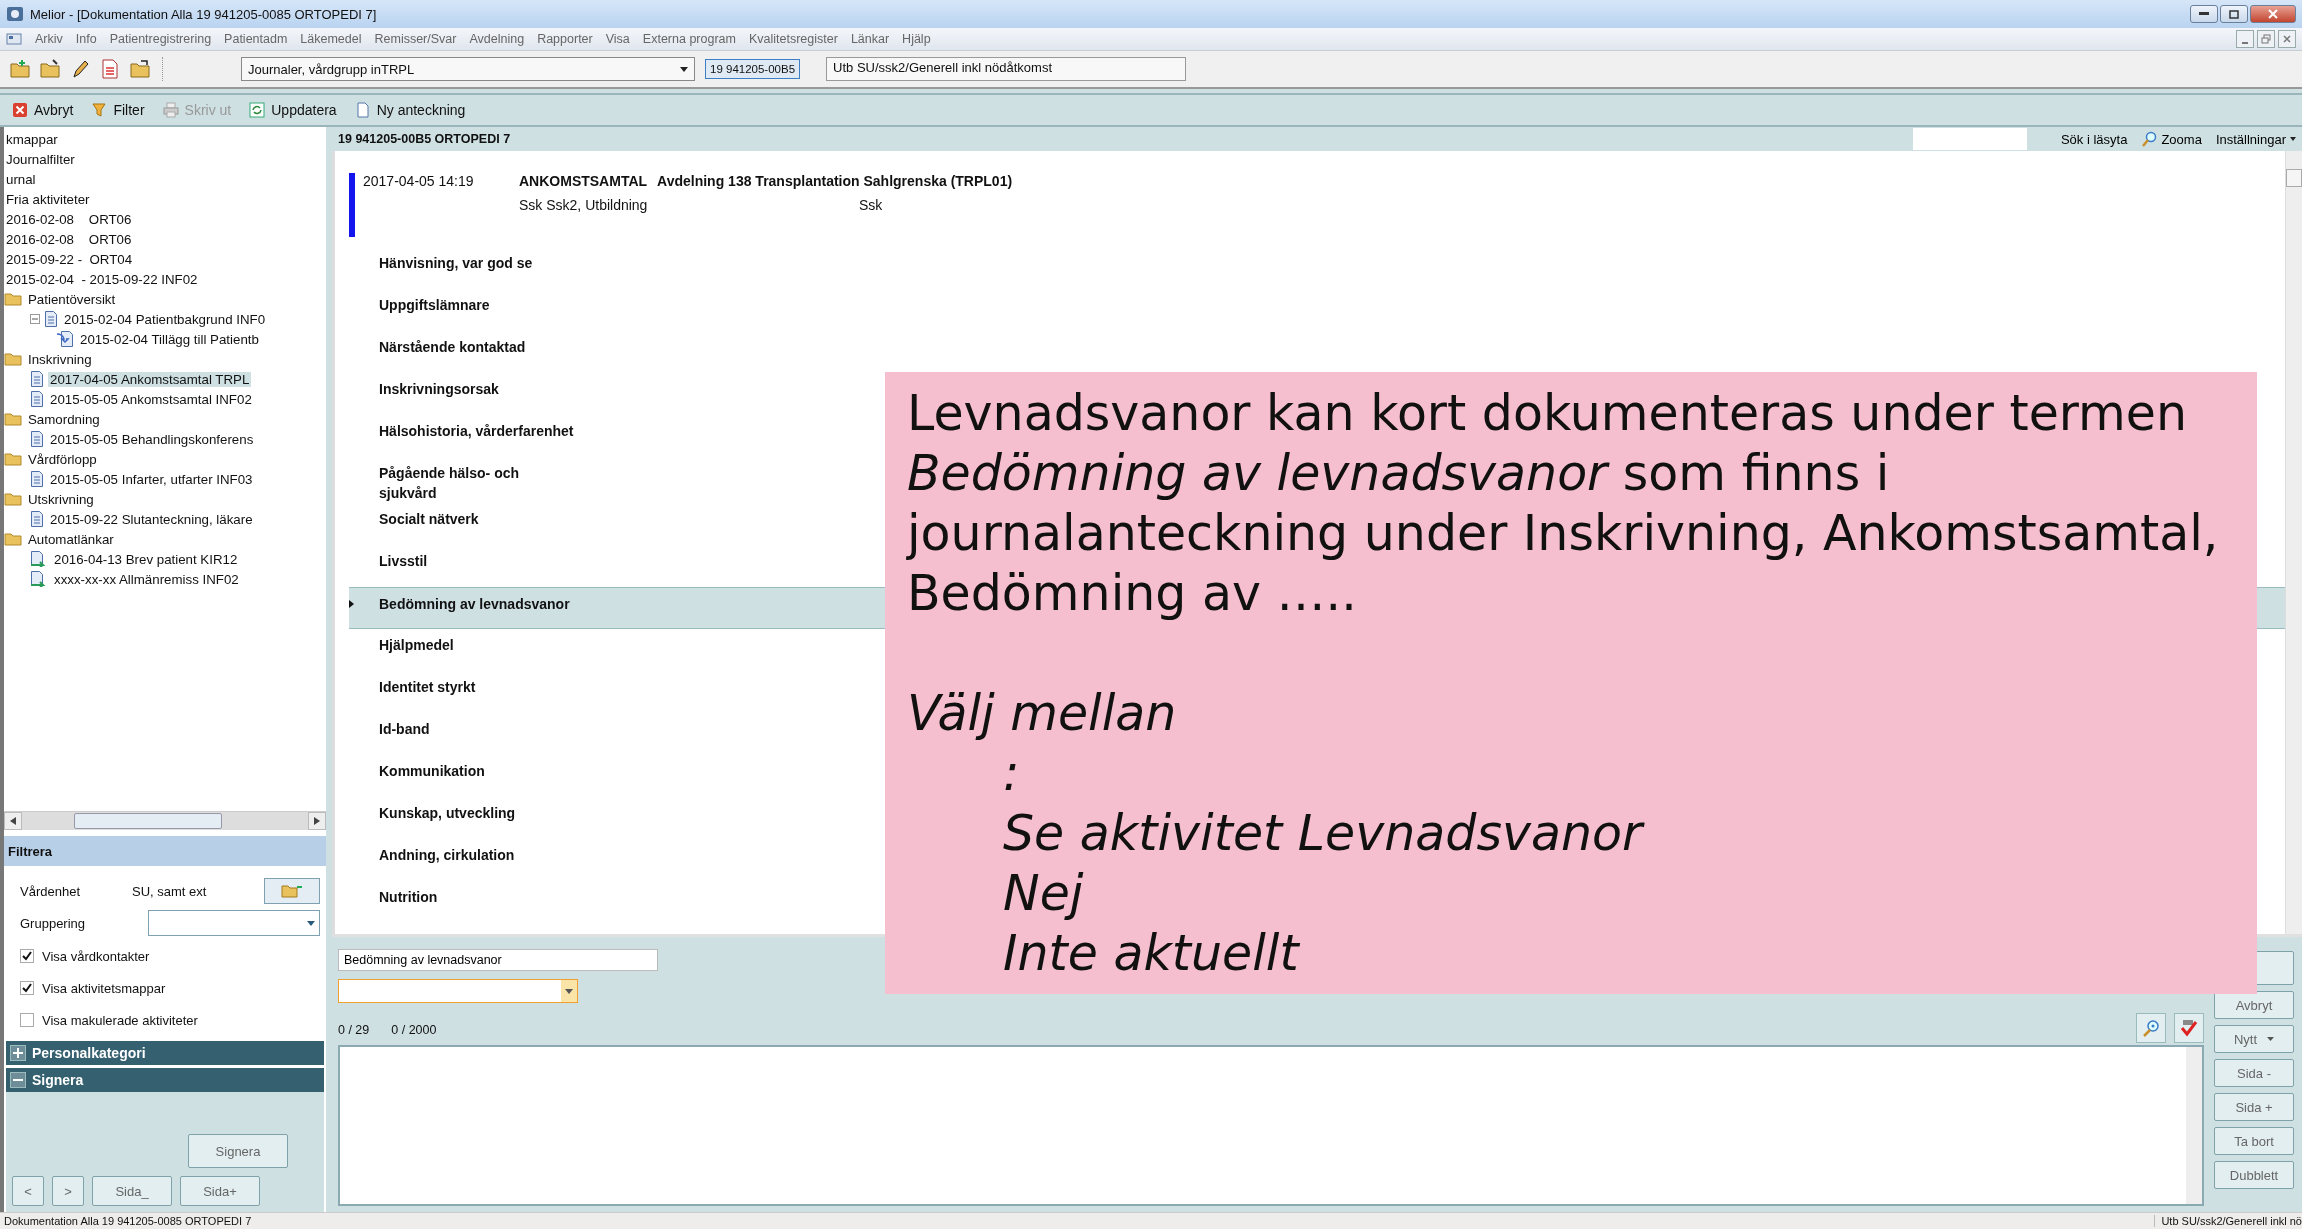  Describe the element at coordinates (2255, 139) in the screenshot. I see `settings-menu: Inställningar` at that location.